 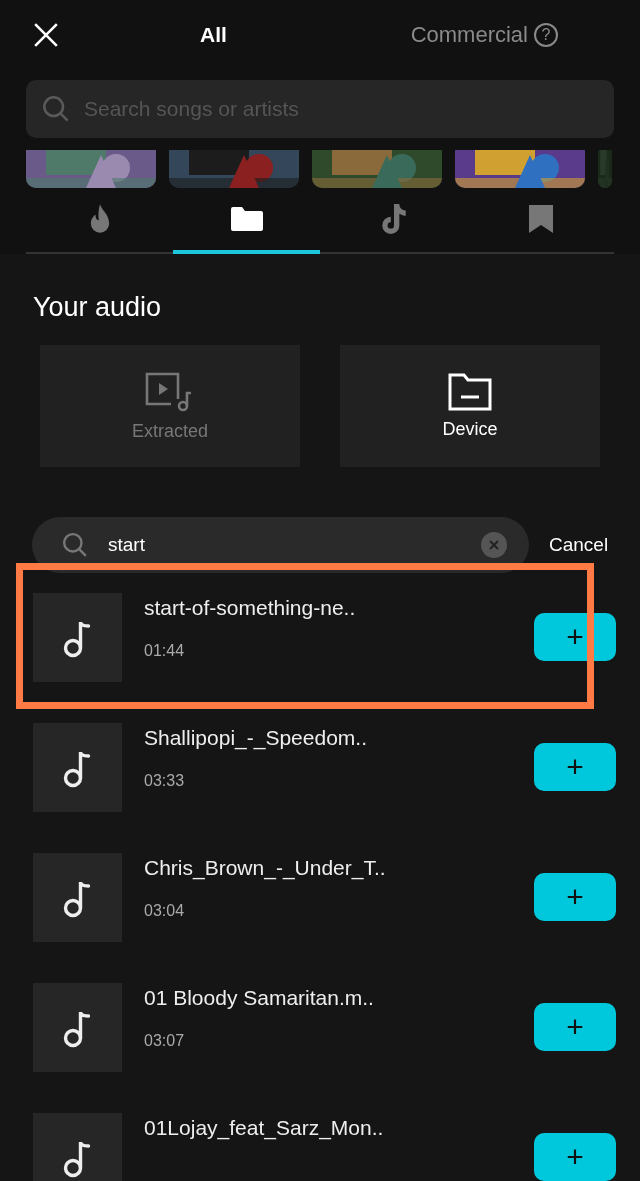 I want to click on section-title: Your audio, so click(x=98, y=307).